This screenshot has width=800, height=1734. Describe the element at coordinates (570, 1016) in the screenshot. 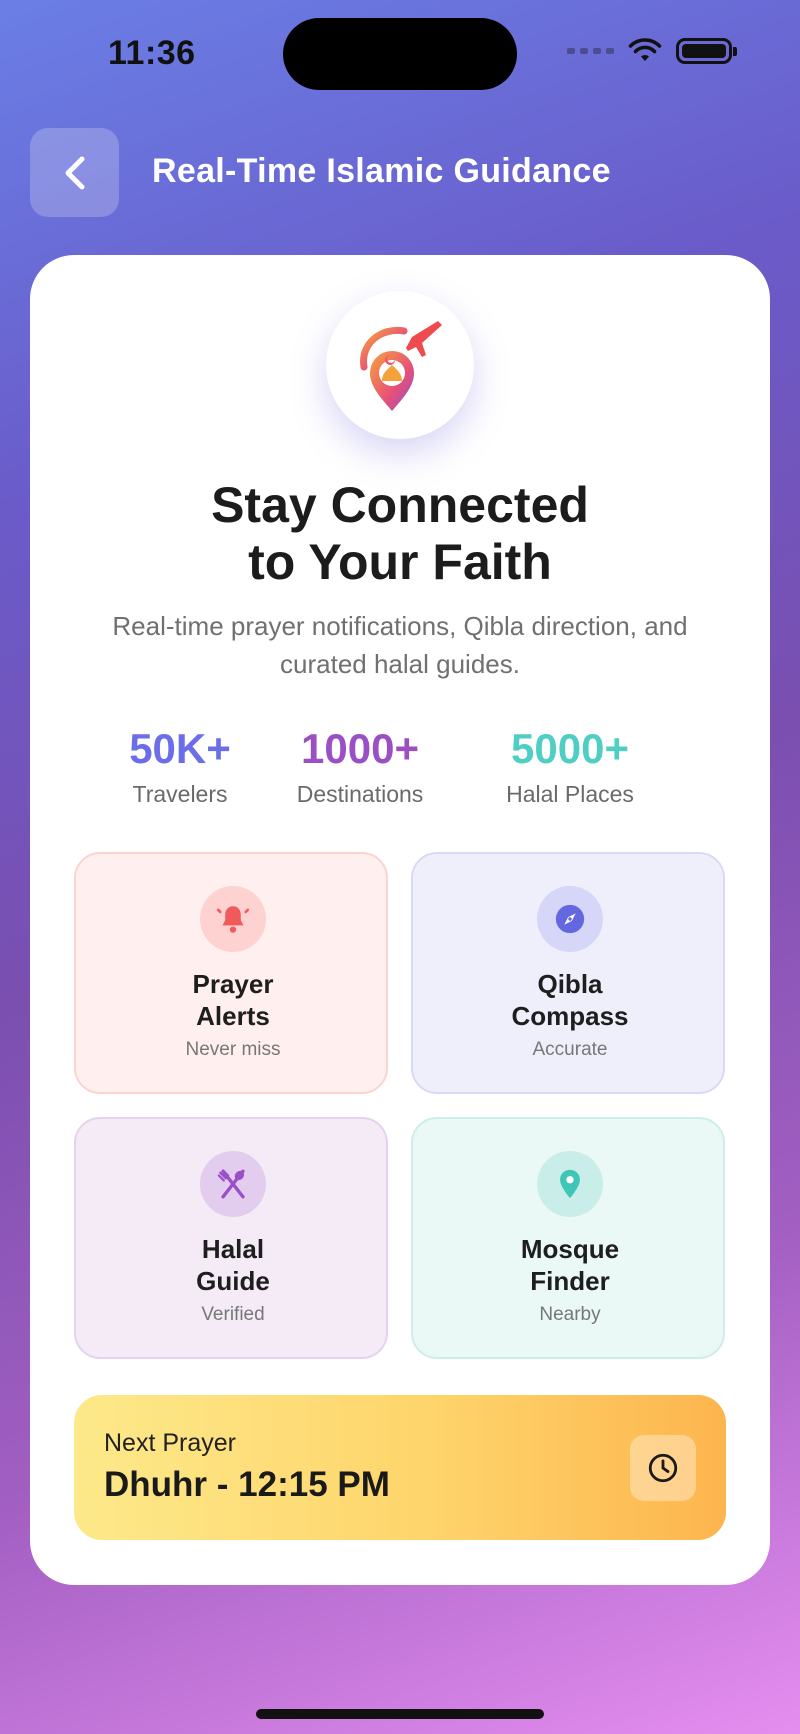

I see `feature-title-line: Compass` at that location.